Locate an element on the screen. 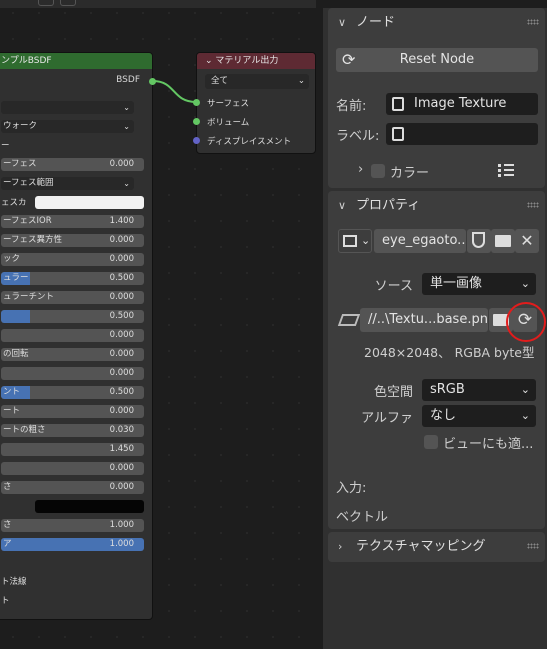 The image size is (547, 649). bsdf-slider-value: 1.450 is located at coordinates (121, 449).